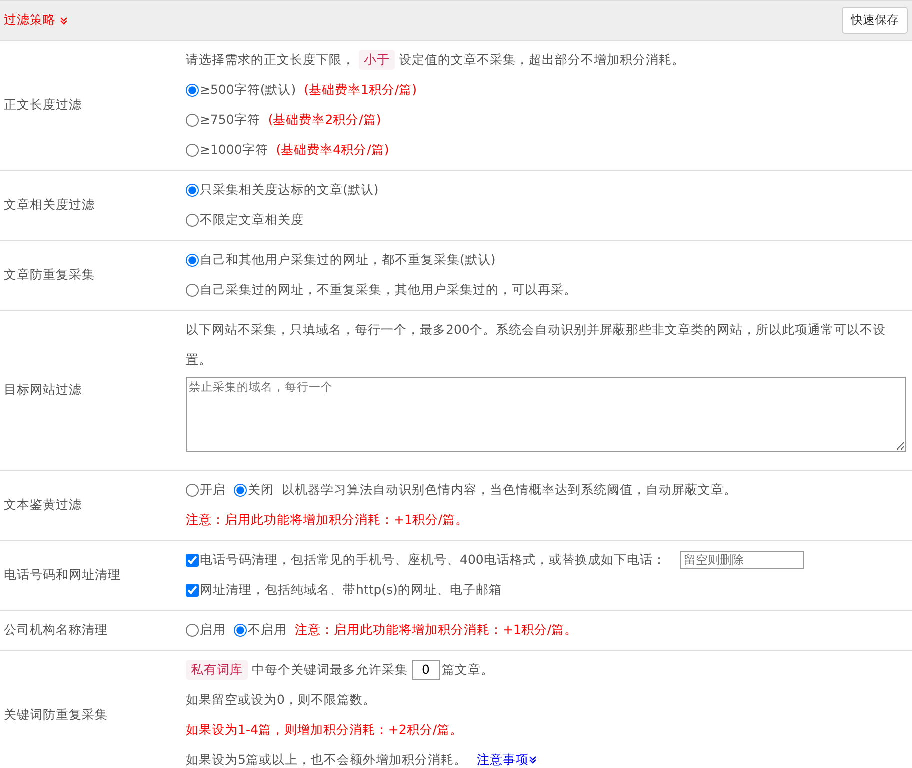  Describe the element at coordinates (254, 490) in the screenshot. I see `radio-option: 关闭` at that location.